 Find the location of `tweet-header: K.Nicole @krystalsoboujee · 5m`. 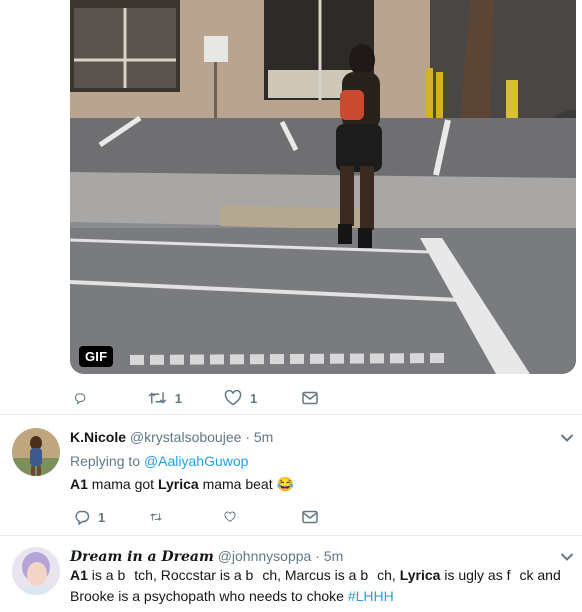

tweet-header: K.Nicole @krystalsoboujee · 5m is located at coordinates (172, 437).